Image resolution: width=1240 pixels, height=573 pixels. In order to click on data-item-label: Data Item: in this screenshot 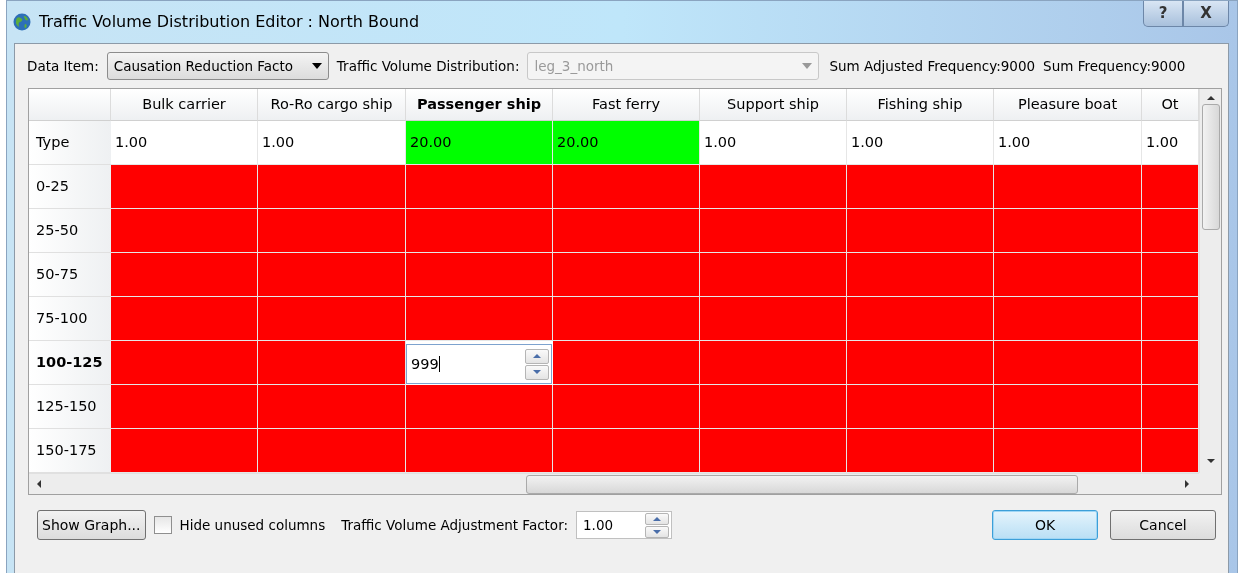, I will do `click(63, 66)`.